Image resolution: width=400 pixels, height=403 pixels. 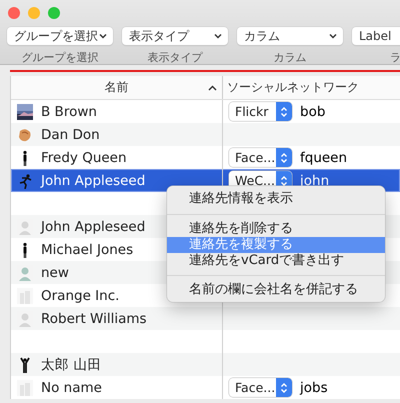 I want to click on dropdown-caption: ラ, so click(x=395, y=57).